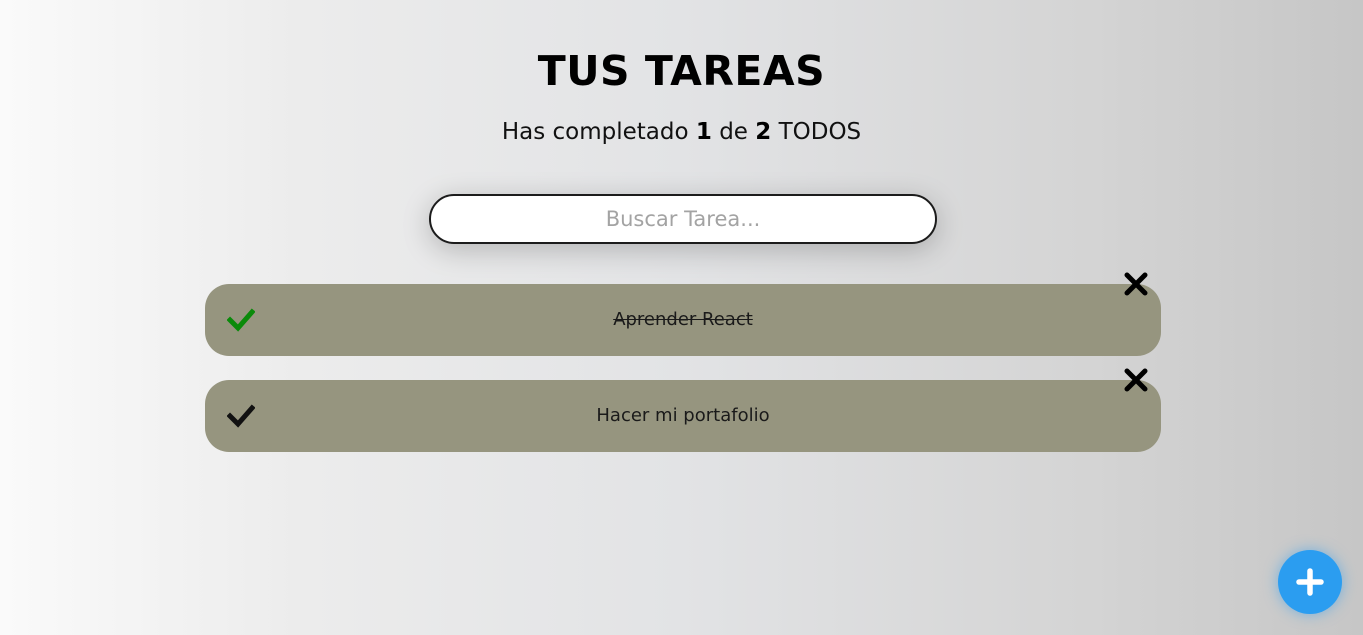  What do you see at coordinates (683, 415) in the screenshot?
I see `todo-text: Hacer mi portafolio` at bounding box center [683, 415].